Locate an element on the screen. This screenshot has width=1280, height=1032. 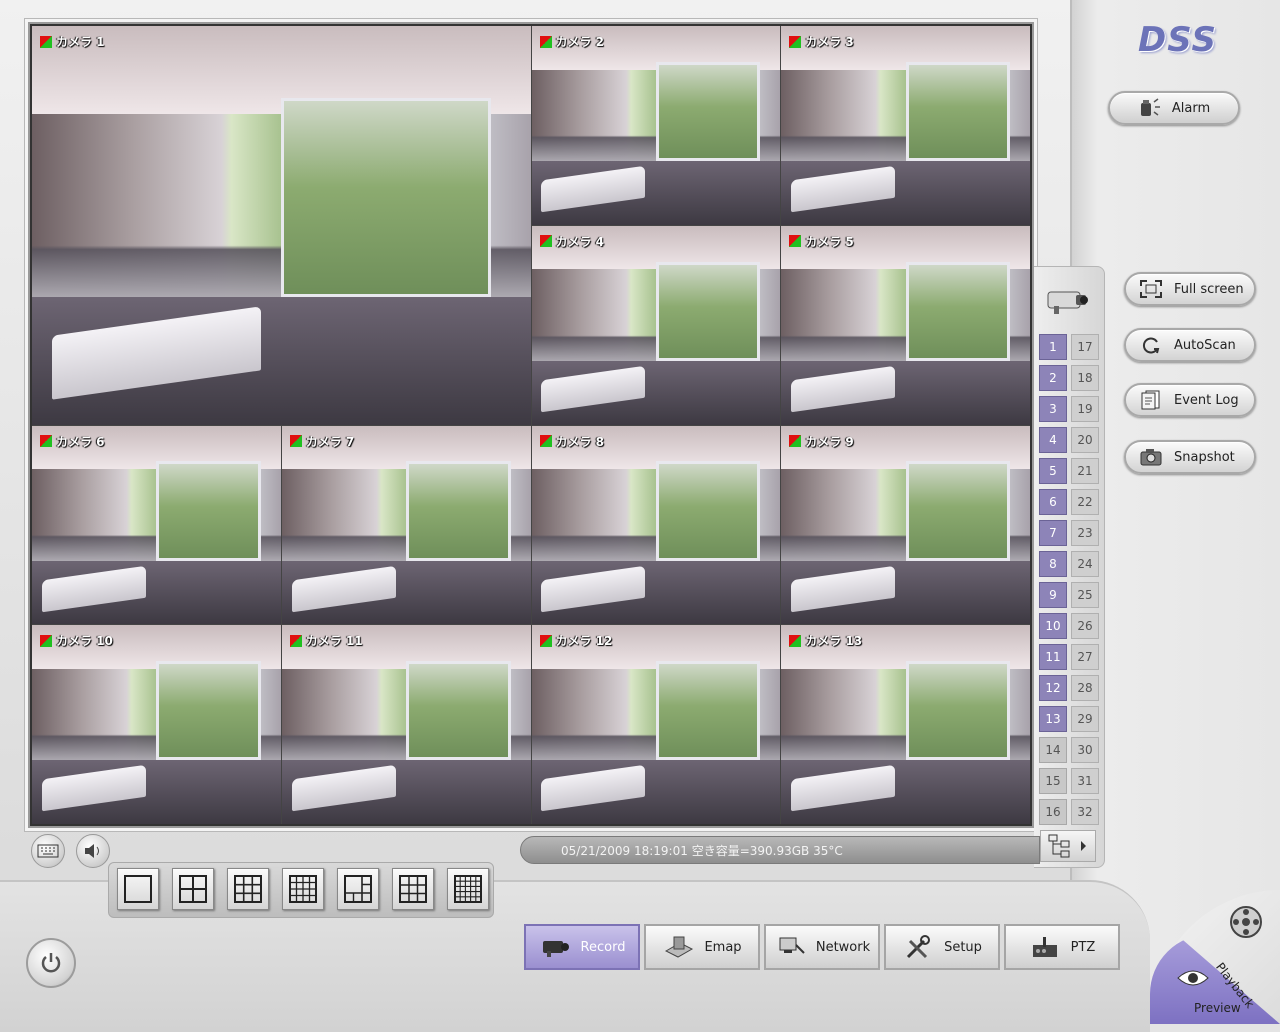
channel-button: 21 is located at coordinates (1085, 471).